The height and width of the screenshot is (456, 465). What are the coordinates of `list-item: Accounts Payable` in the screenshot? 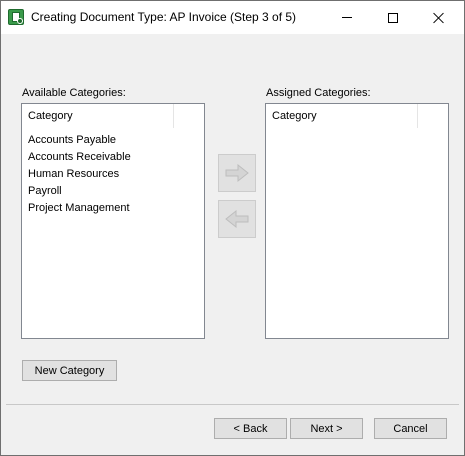 It's located at (79, 140).